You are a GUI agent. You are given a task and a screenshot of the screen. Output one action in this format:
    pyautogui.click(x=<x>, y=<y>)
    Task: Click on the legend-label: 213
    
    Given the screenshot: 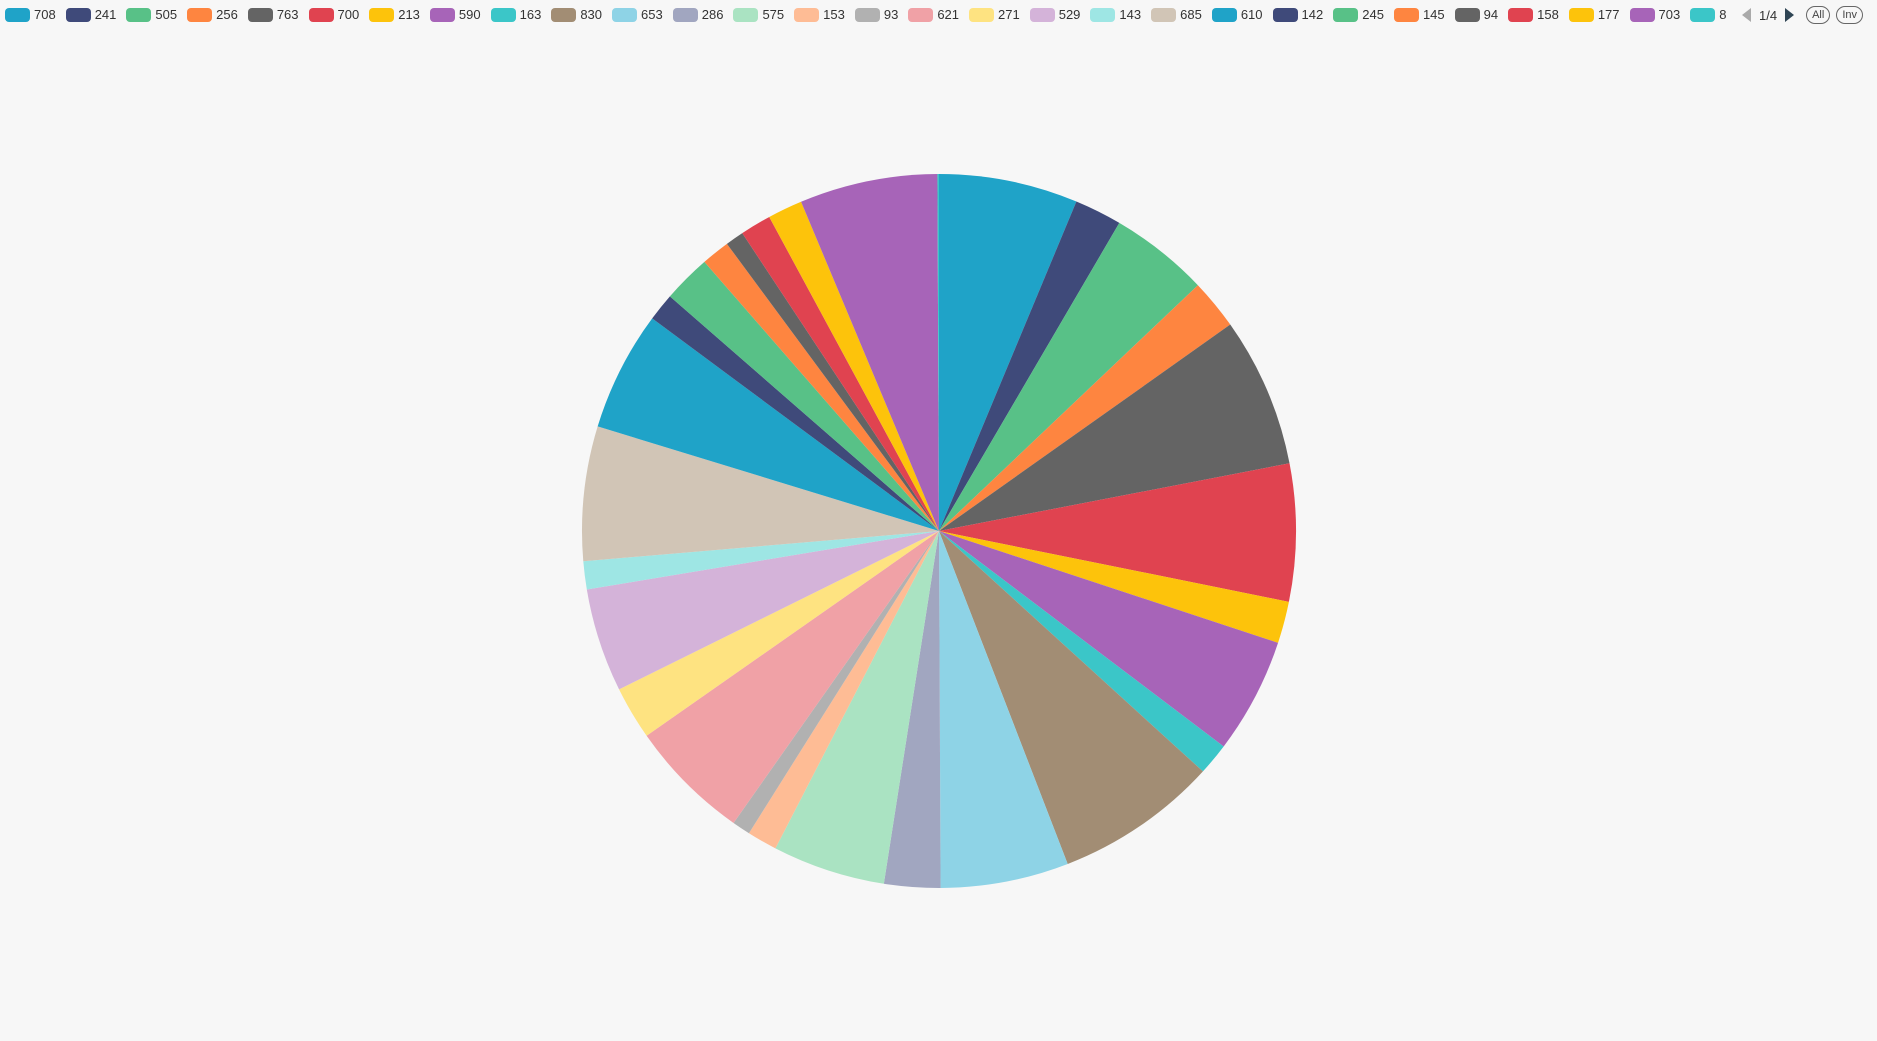 What is the action you would take?
    pyautogui.click(x=409, y=14)
    